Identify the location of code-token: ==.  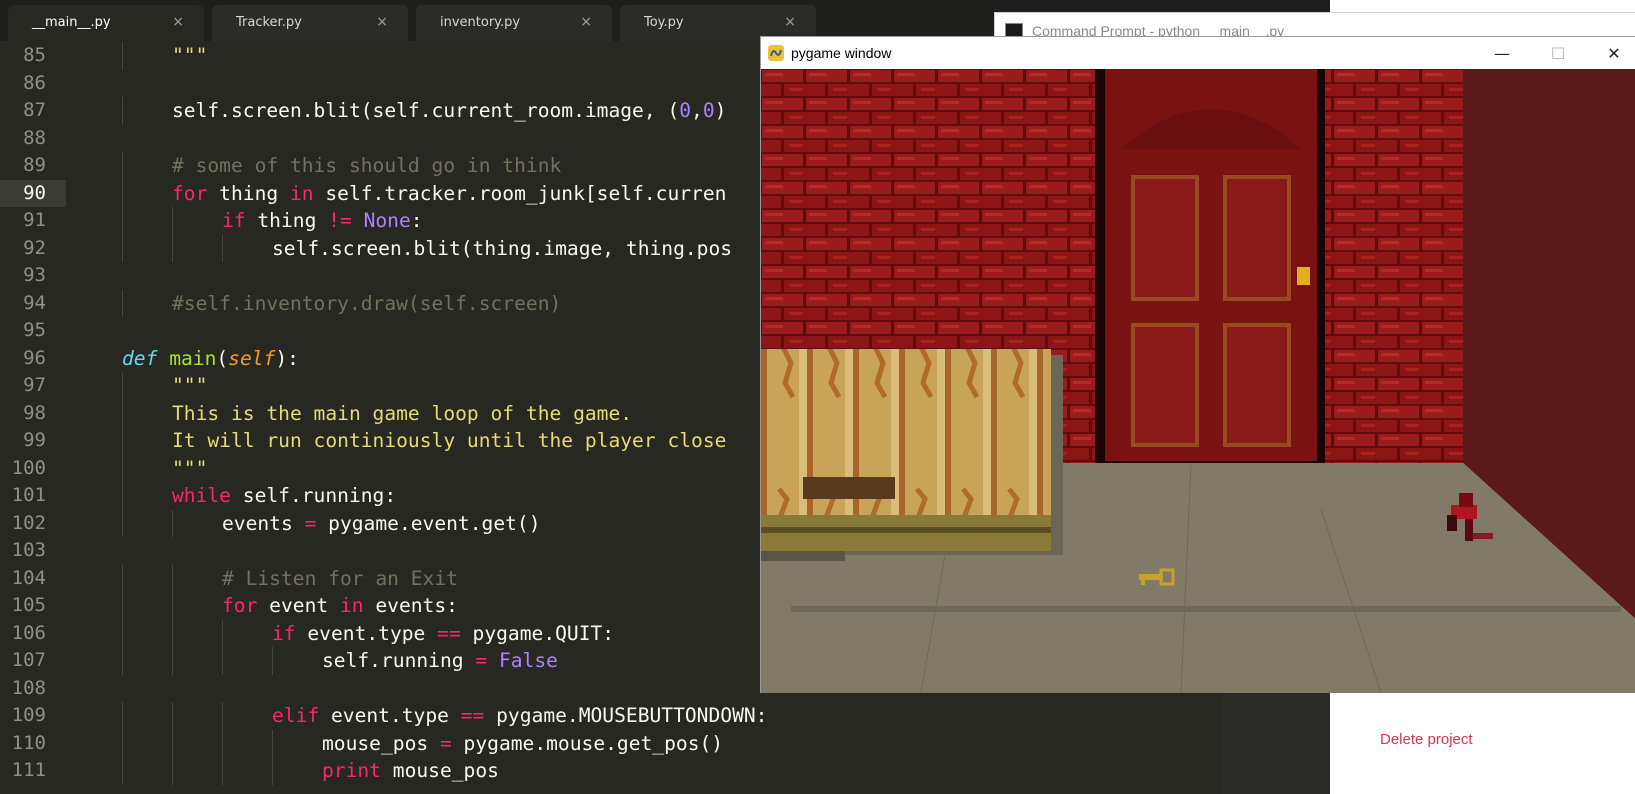
(449, 633).